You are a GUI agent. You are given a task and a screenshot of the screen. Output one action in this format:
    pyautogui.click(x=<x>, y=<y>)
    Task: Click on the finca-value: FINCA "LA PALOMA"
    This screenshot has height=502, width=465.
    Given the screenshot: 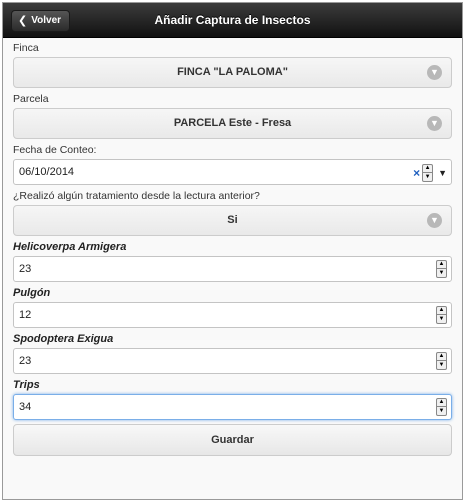 What is the action you would take?
    pyautogui.click(x=232, y=72)
    